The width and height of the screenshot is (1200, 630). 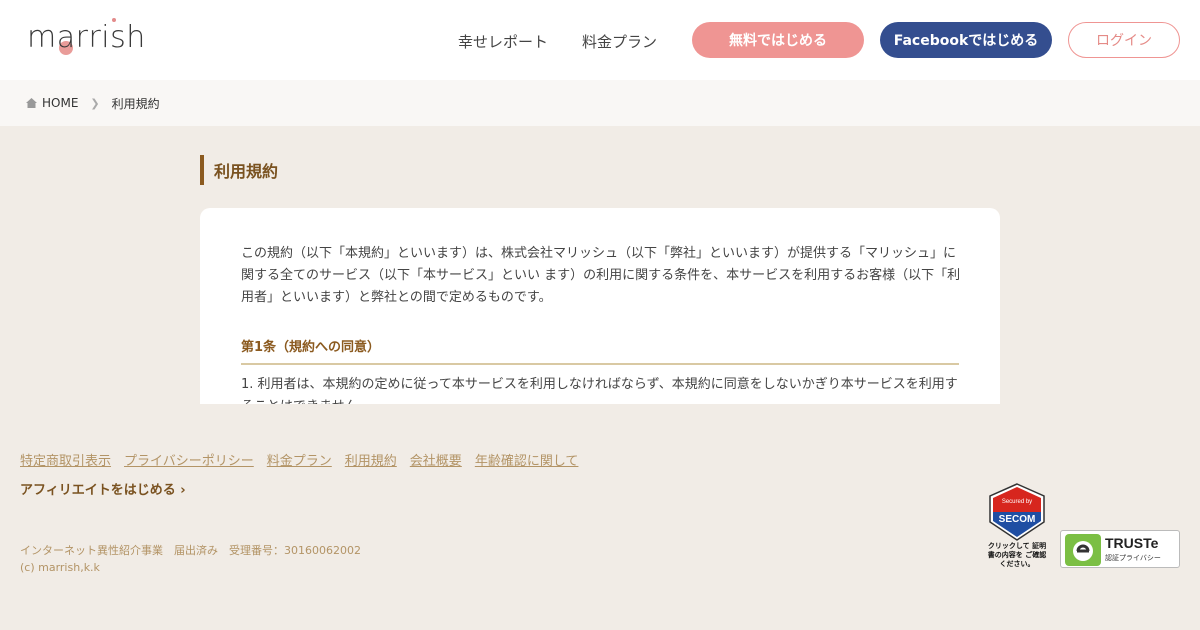 I want to click on home-icon, so click(x=31, y=103).